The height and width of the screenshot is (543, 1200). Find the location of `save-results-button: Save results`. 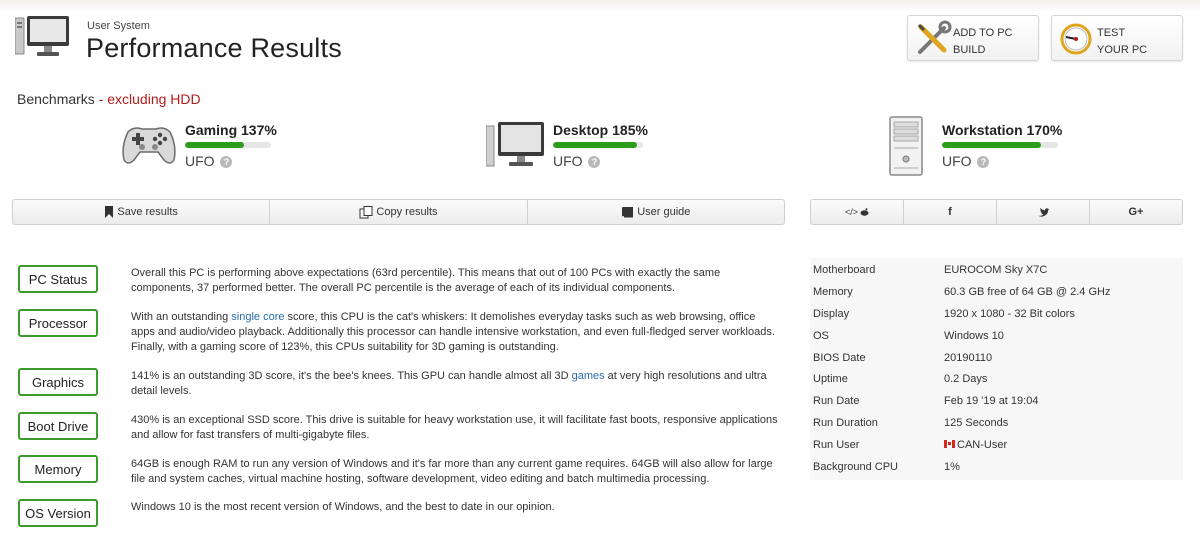

save-results-button: Save results is located at coordinates (142, 212).